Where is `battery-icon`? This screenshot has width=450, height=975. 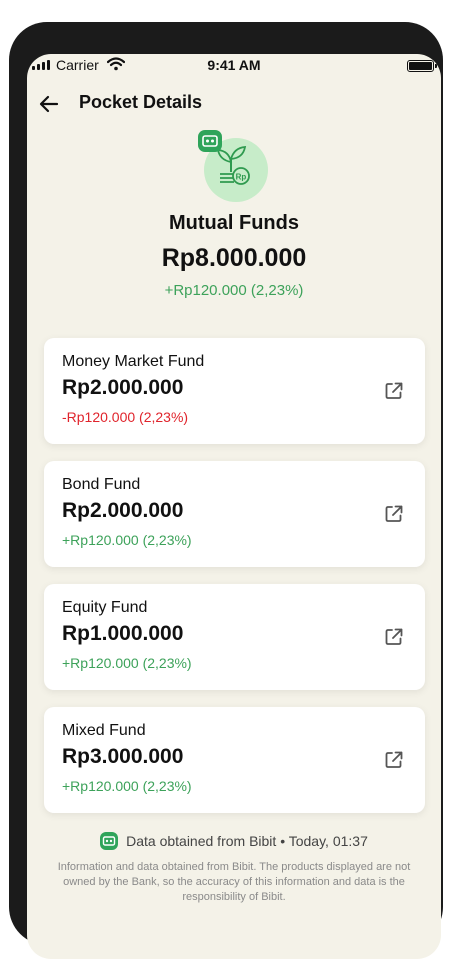 battery-icon is located at coordinates (422, 66).